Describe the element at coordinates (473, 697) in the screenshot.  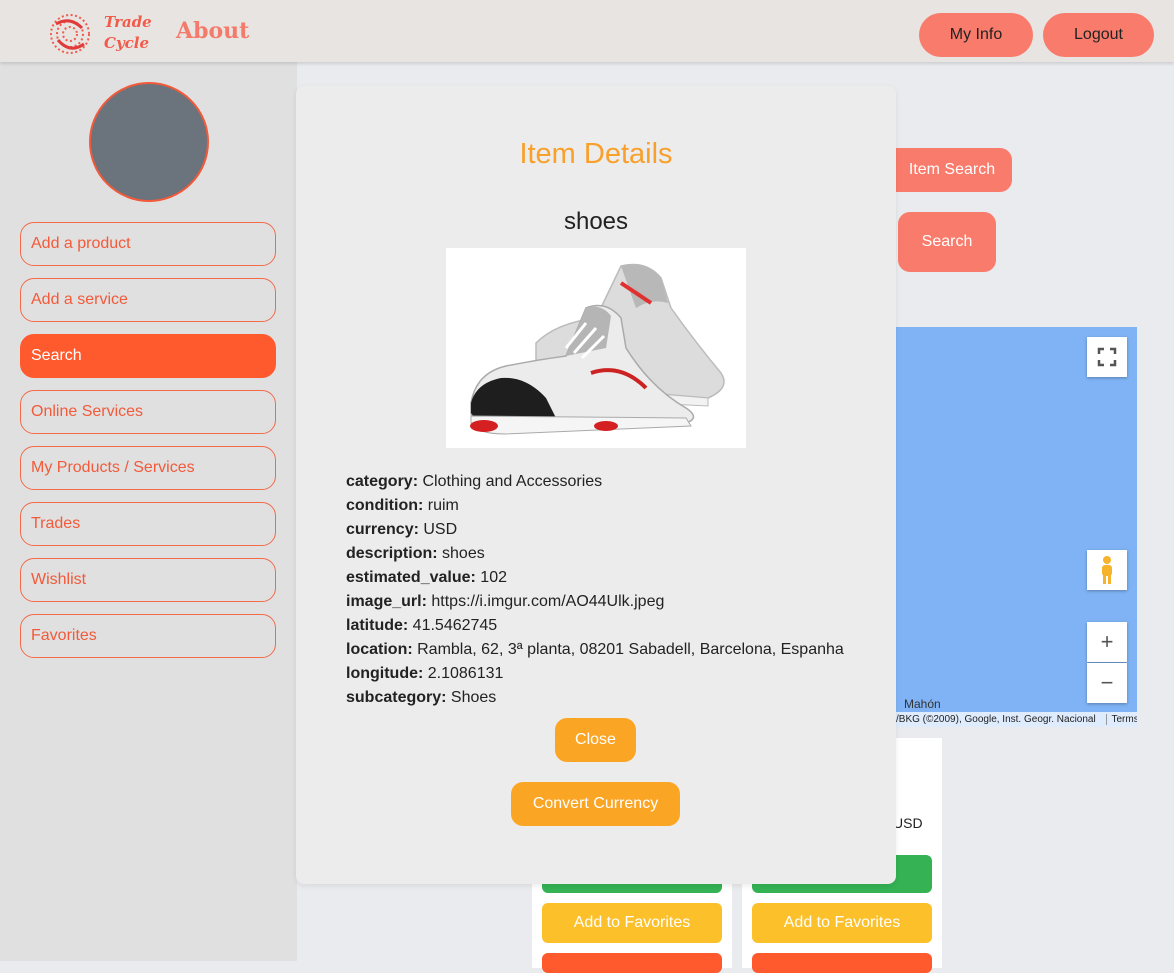
I see `detail-value: Shoes` at that location.